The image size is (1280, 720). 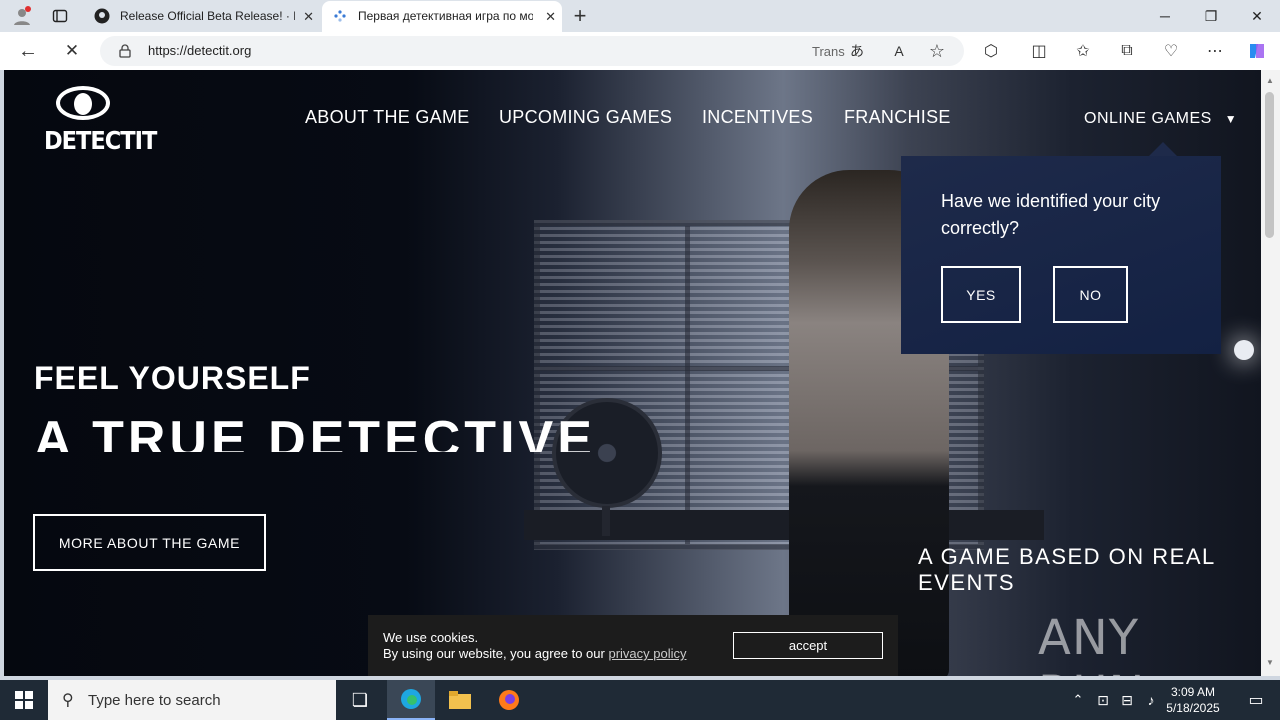 What do you see at coordinates (808, 645) in the screenshot?
I see `cookie-accept-button: accept` at bounding box center [808, 645].